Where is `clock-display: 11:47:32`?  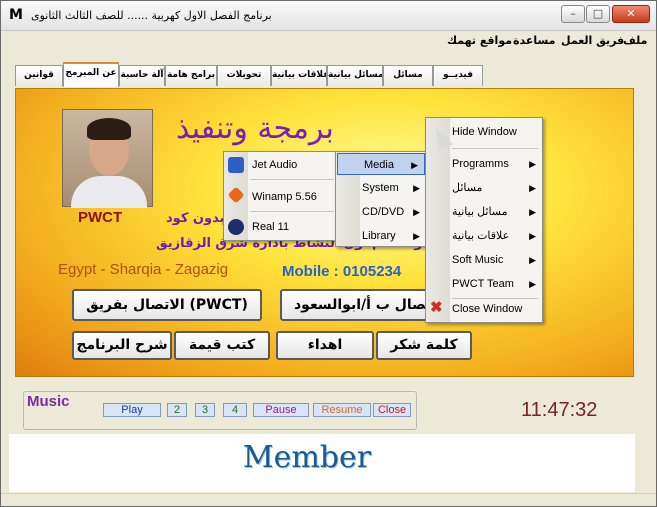 clock-display: 11:47:32 is located at coordinates (559, 410).